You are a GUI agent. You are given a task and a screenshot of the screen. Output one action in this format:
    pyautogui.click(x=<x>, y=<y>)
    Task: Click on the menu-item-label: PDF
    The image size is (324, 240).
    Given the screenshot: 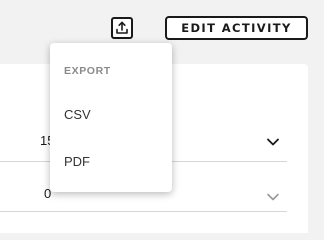 What is the action you would take?
    pyautogui.click(x=77, y=161)
    